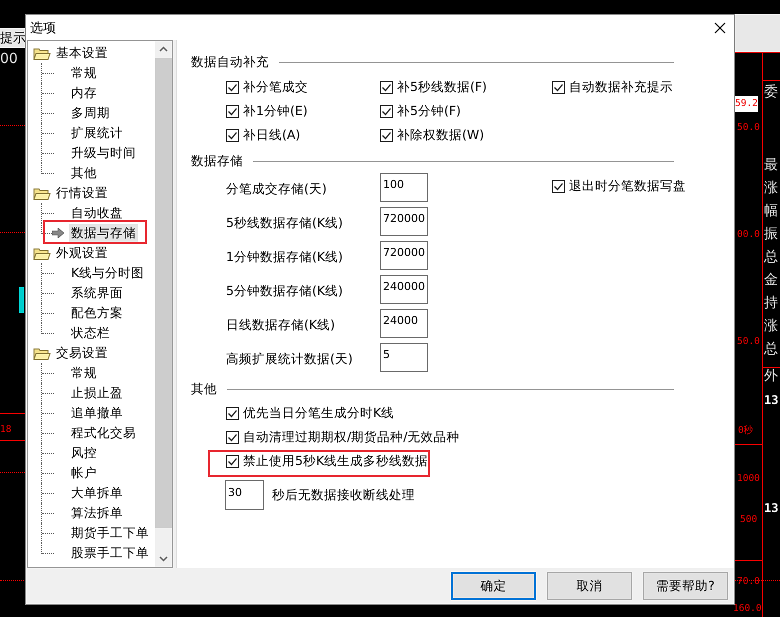 The width and height of the screenshot is (780, 617). What do you see at coordinates (771, 234) in the screenshot?
I see `chart-label: 振` at bounding box center [771, 234].